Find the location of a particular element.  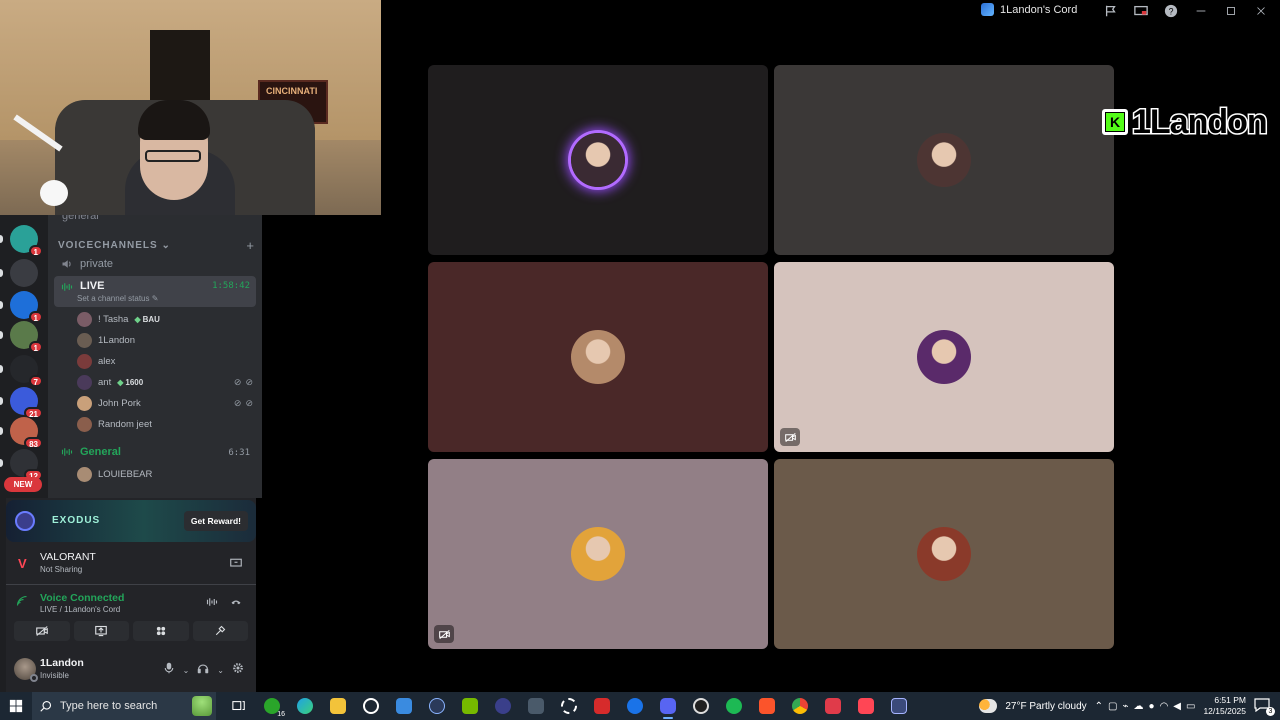

close-icon is located at coordinates (1261, 11).